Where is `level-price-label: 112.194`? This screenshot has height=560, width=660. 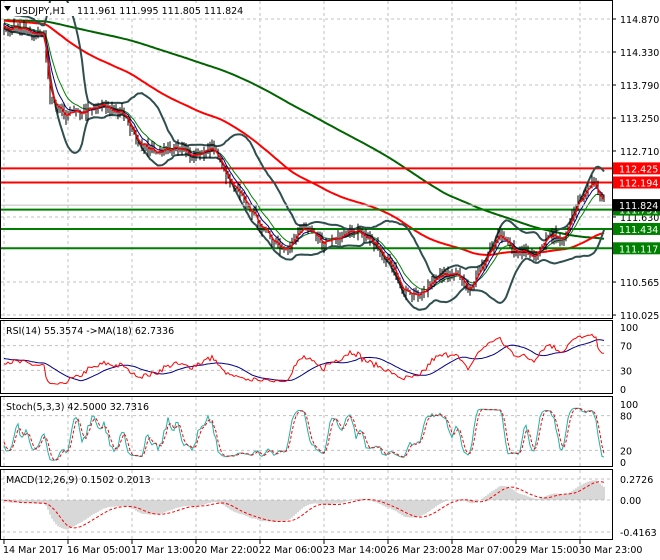
level-price-label: 112.194 is located at coordinates (638, 184).